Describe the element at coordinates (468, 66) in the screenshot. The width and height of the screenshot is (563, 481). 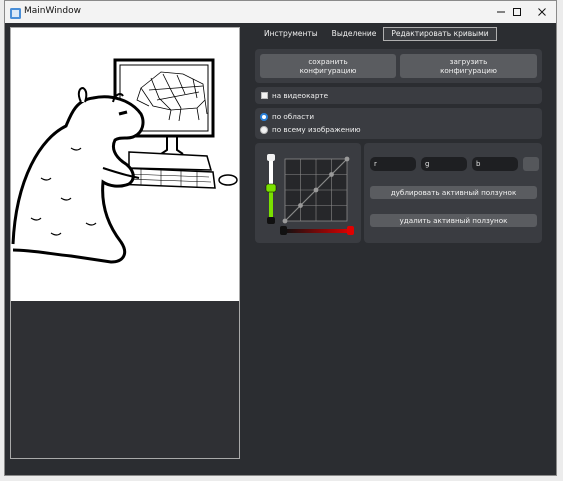
I see `load-config-button: загрузить конфигурацию` at that location.